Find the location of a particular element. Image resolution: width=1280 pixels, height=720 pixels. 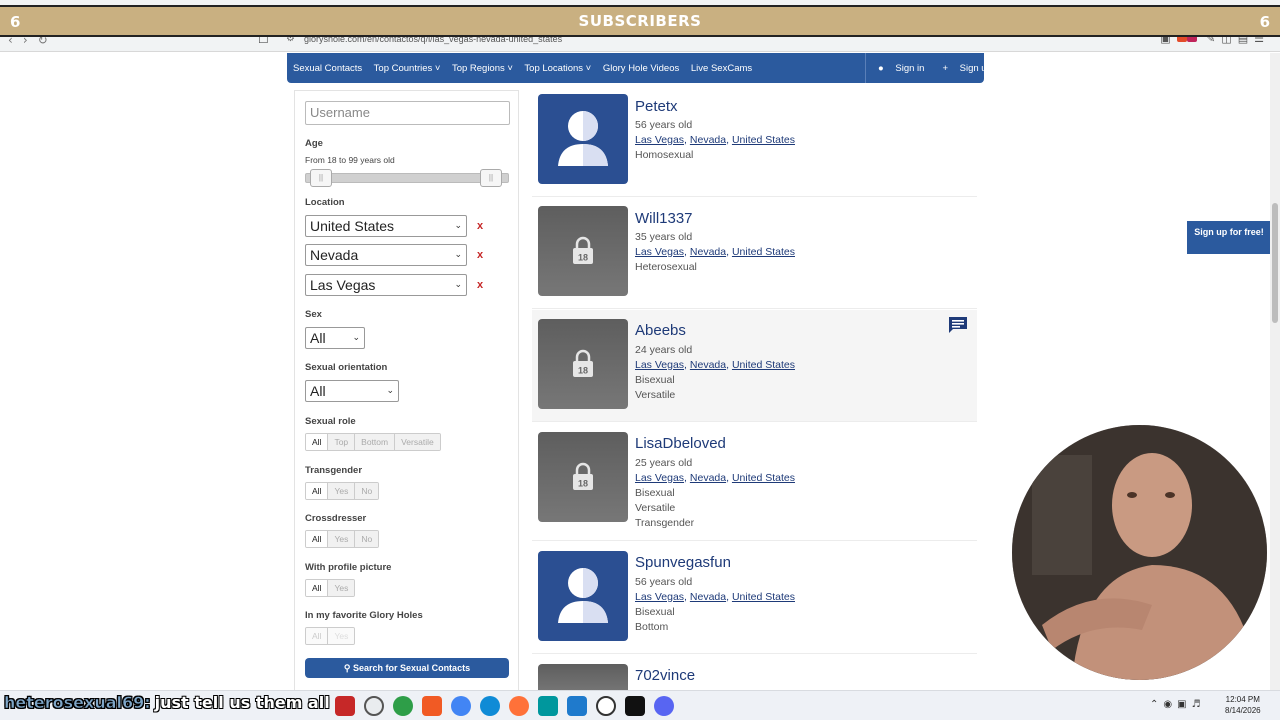

edge-icon is located at coordinates (490, 706).